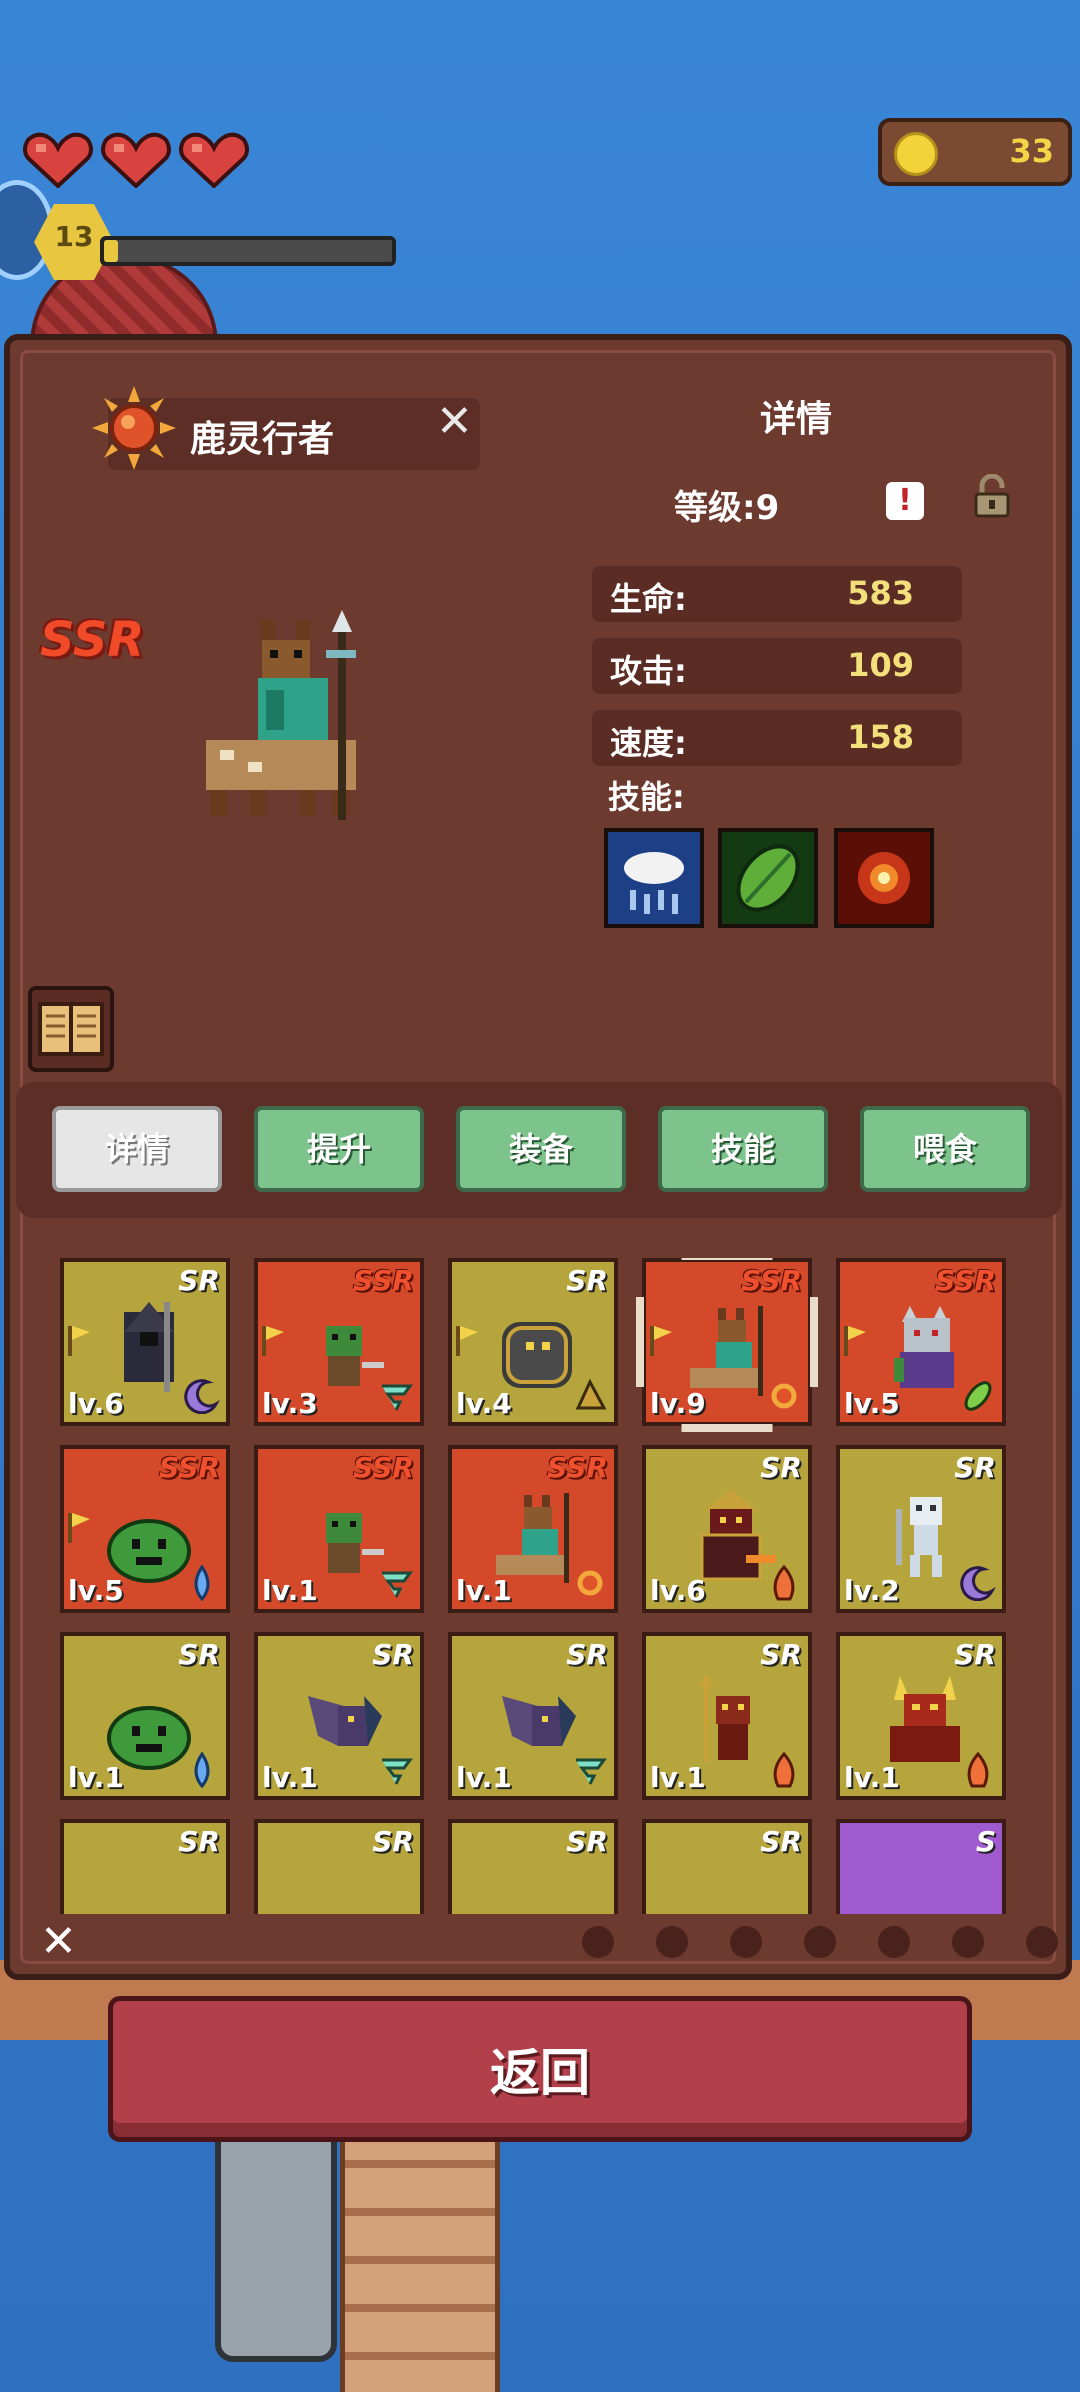 The width and height of the screenshot is (1080, 2392). What do you see at coordinates (290, 1403) in the screenshot?
I see `card-level: lv.3` at bounding box center [290, 1403].